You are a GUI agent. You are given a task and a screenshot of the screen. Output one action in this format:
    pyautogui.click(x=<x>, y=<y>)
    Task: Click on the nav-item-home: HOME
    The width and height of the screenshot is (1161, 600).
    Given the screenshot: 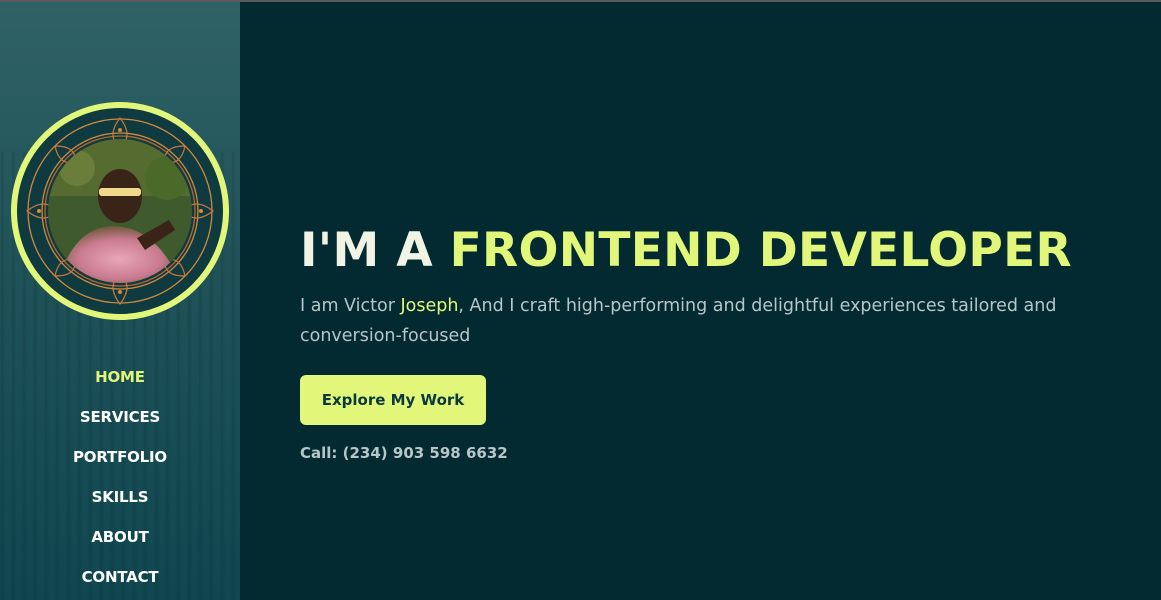 What is the action you would take?
    pyautogui.click(x=120, y=377)
    